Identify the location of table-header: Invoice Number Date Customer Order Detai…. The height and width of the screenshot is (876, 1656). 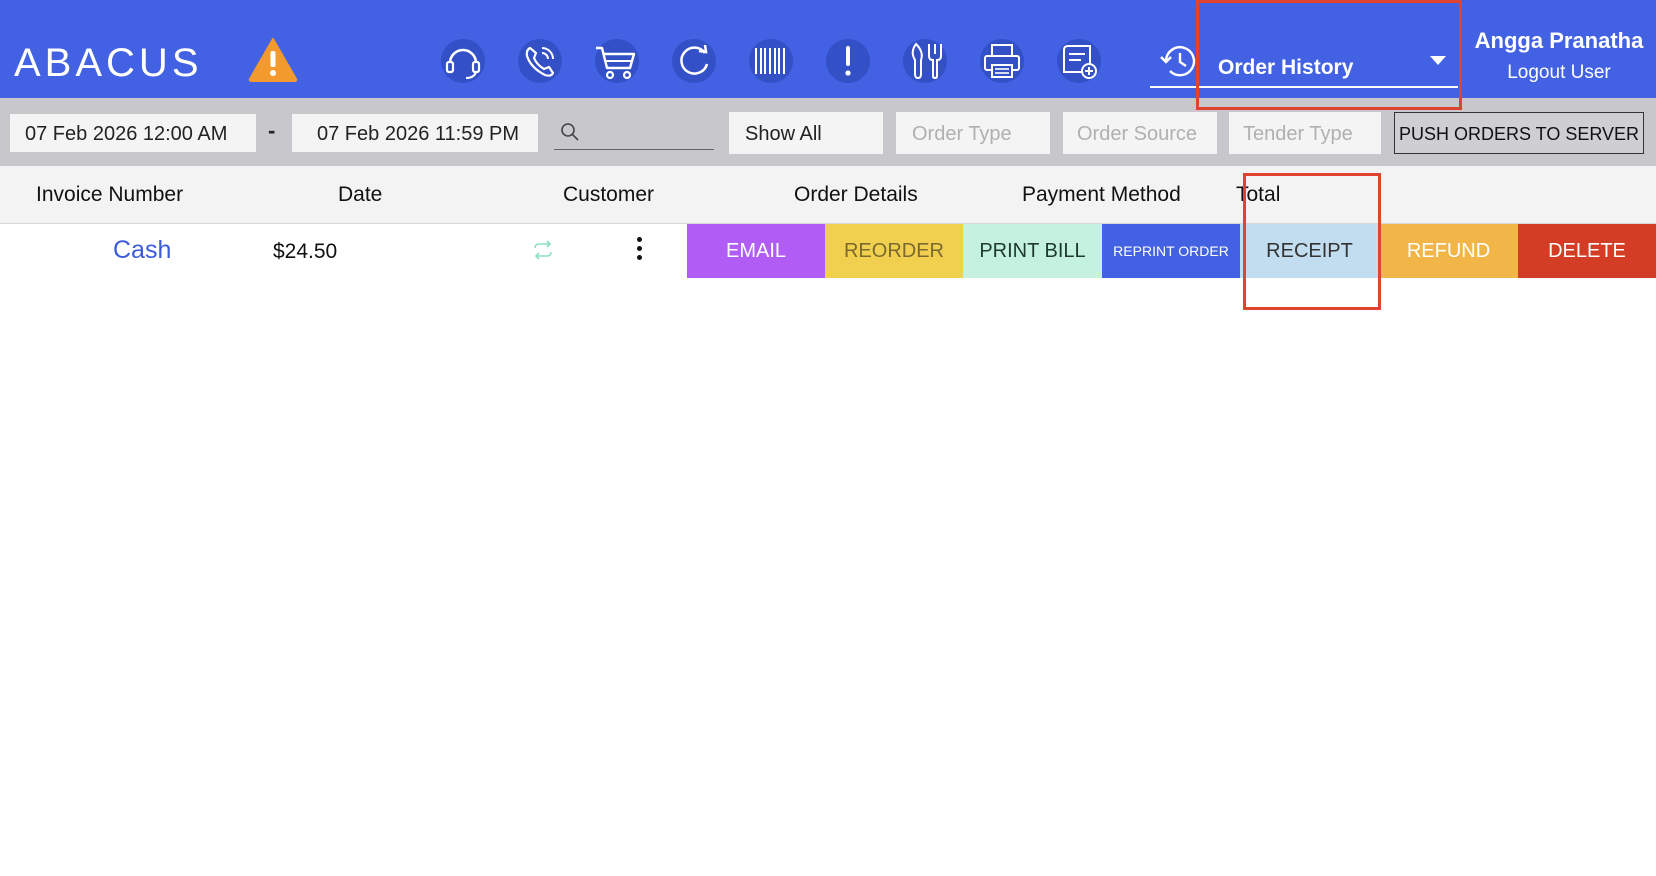
(828, 195).